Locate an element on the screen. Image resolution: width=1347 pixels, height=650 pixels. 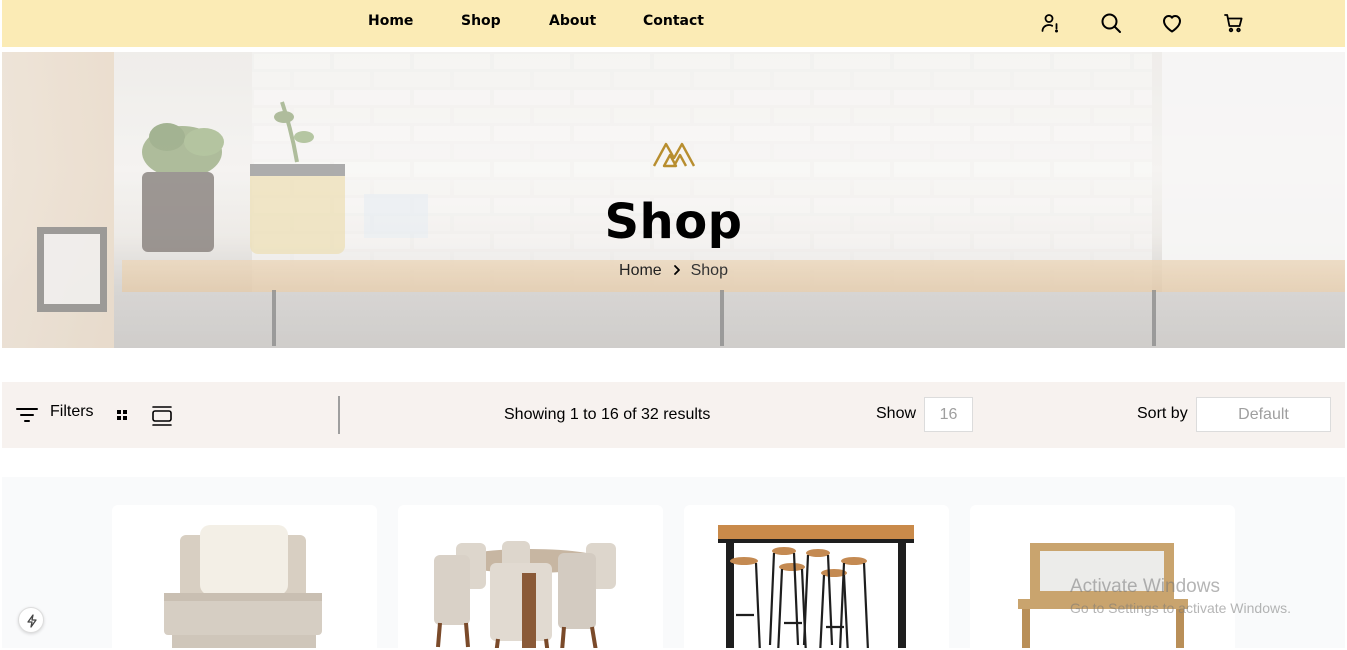
filter-icon is located at coordinates (27, 415).